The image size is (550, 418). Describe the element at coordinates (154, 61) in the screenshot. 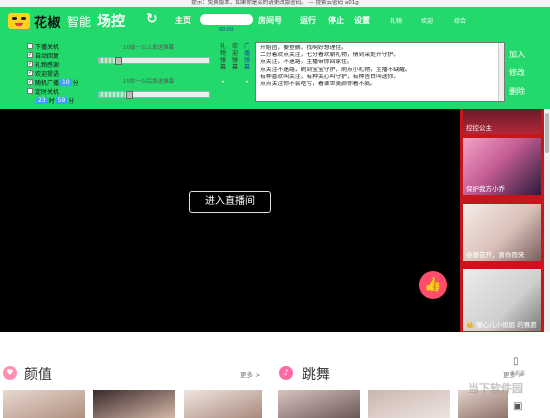

I see `gift-level-slider` at that location.